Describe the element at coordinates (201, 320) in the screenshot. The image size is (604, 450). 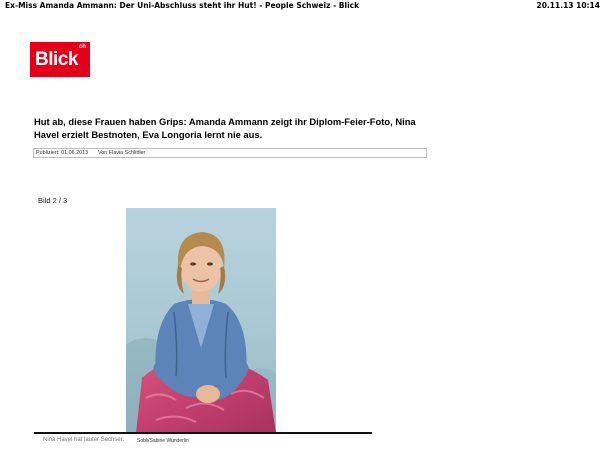
I see `article-photo` at that location.